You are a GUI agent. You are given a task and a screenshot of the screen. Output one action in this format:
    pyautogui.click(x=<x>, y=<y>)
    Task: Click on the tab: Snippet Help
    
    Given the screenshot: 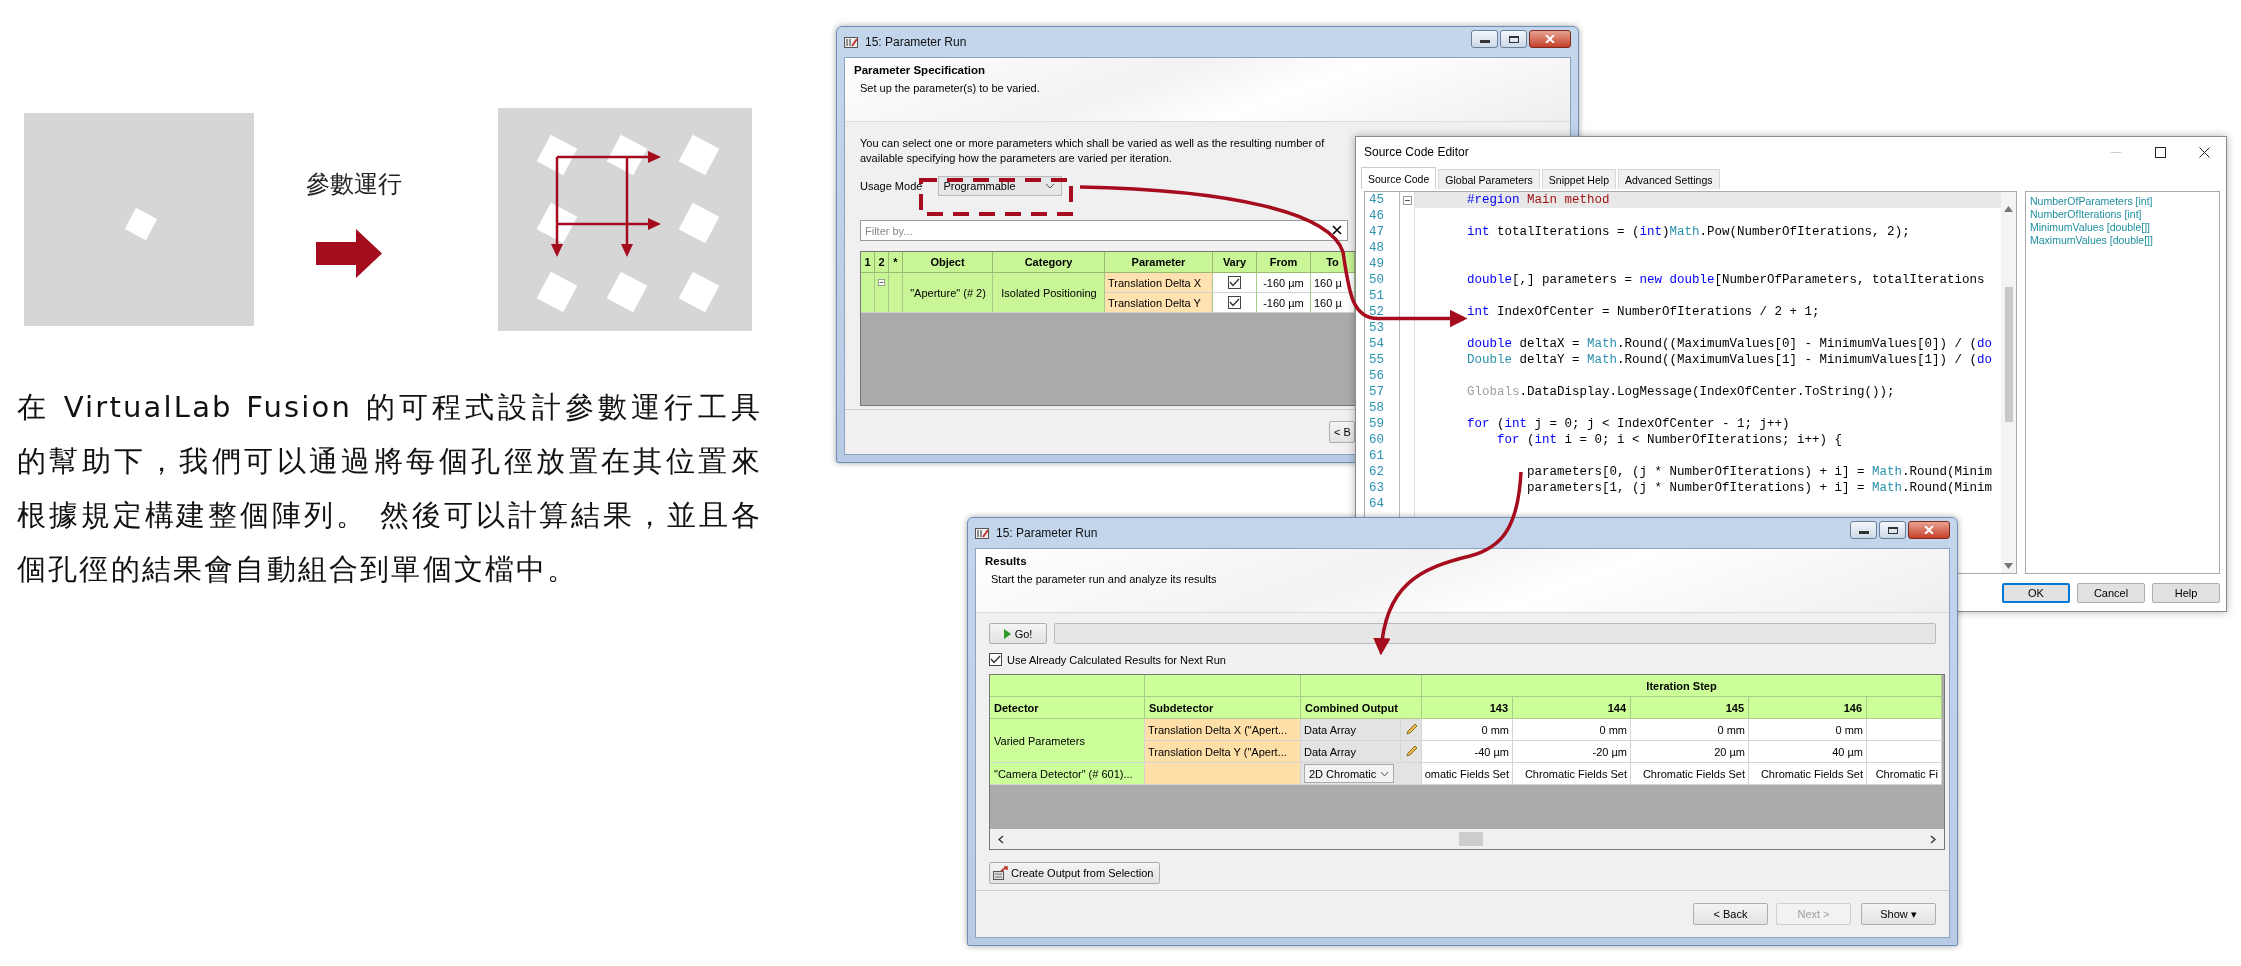 What is the action you would take?
    pyautogui.click(x=1578, y=179)
    